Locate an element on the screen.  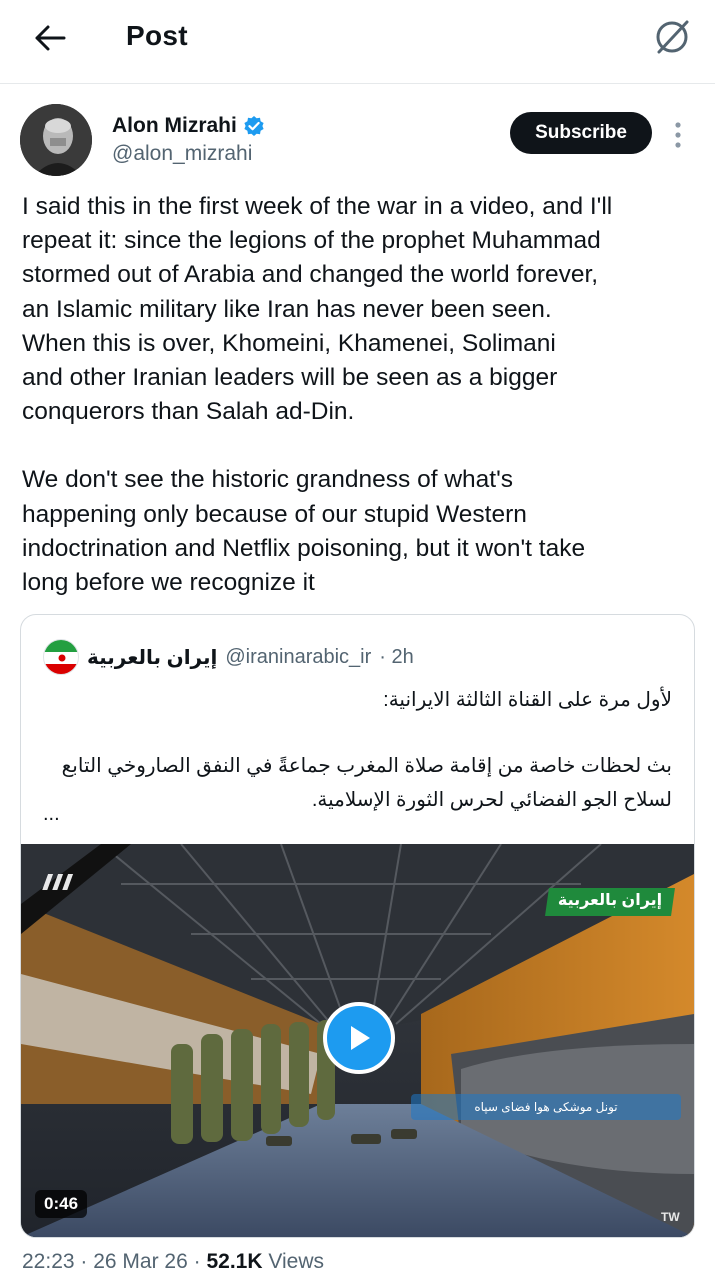
play-icon is located at coordinates (360, 1038).